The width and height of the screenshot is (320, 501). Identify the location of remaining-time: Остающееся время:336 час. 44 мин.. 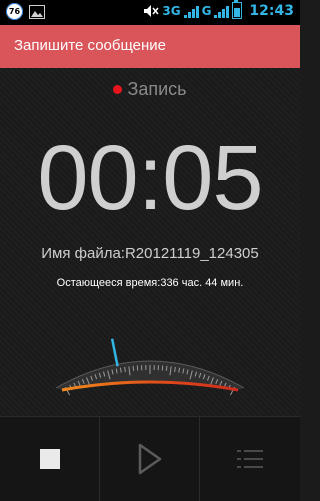
(150, 283).